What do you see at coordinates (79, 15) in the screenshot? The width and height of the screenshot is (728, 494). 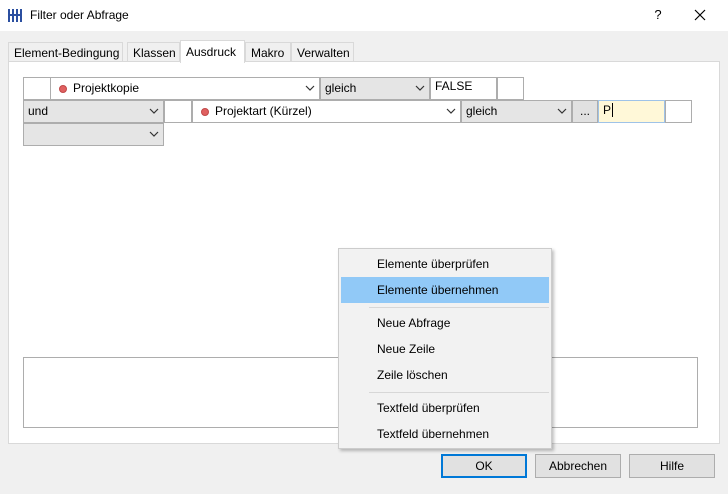 I see `window-title: Filter oder Abfrage` at bounding box center [79, 15].